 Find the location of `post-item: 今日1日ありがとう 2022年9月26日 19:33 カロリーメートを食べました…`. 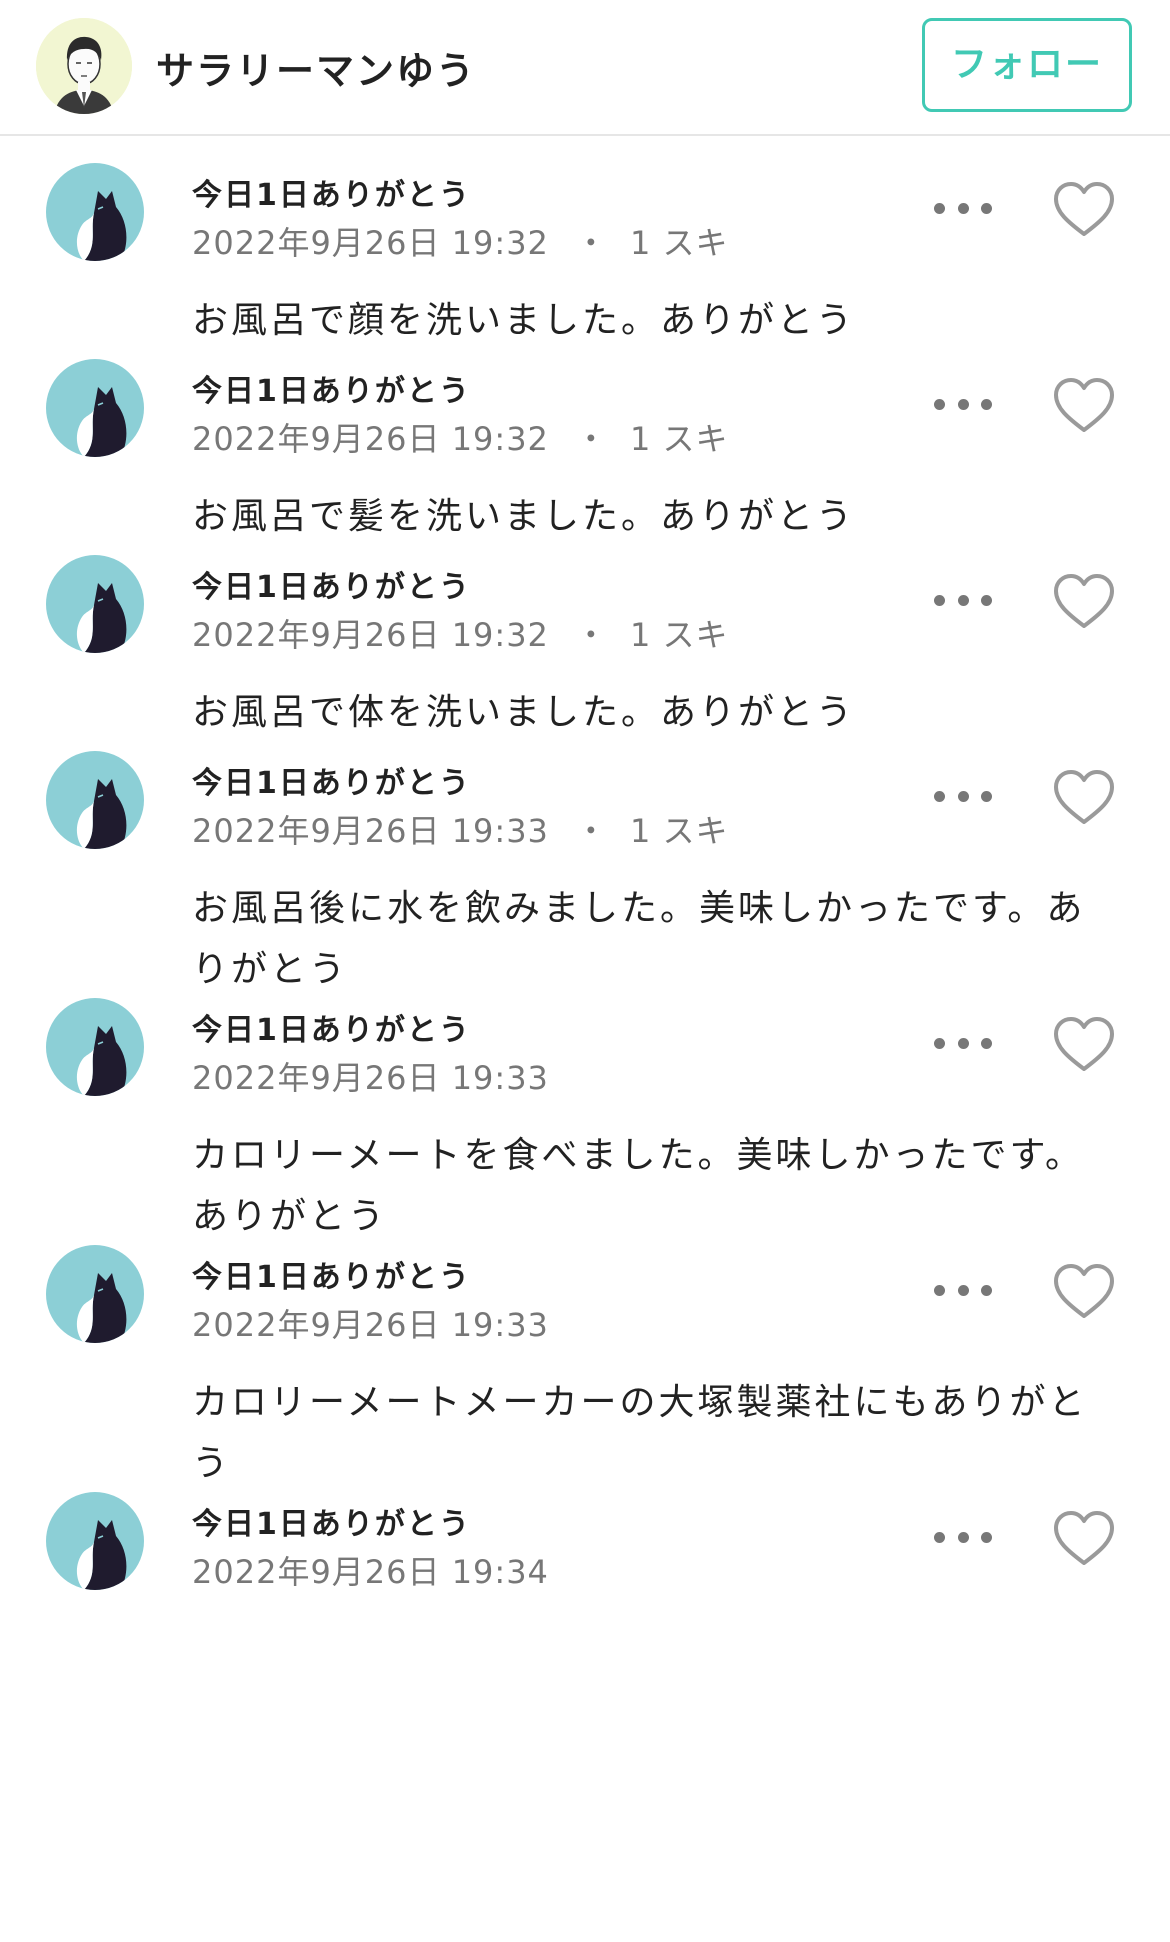

post-item: 今日1日ありがとう 2022年9月26日 19:33 カロリーメートを食べました… is located at coordinates (585, 1104).